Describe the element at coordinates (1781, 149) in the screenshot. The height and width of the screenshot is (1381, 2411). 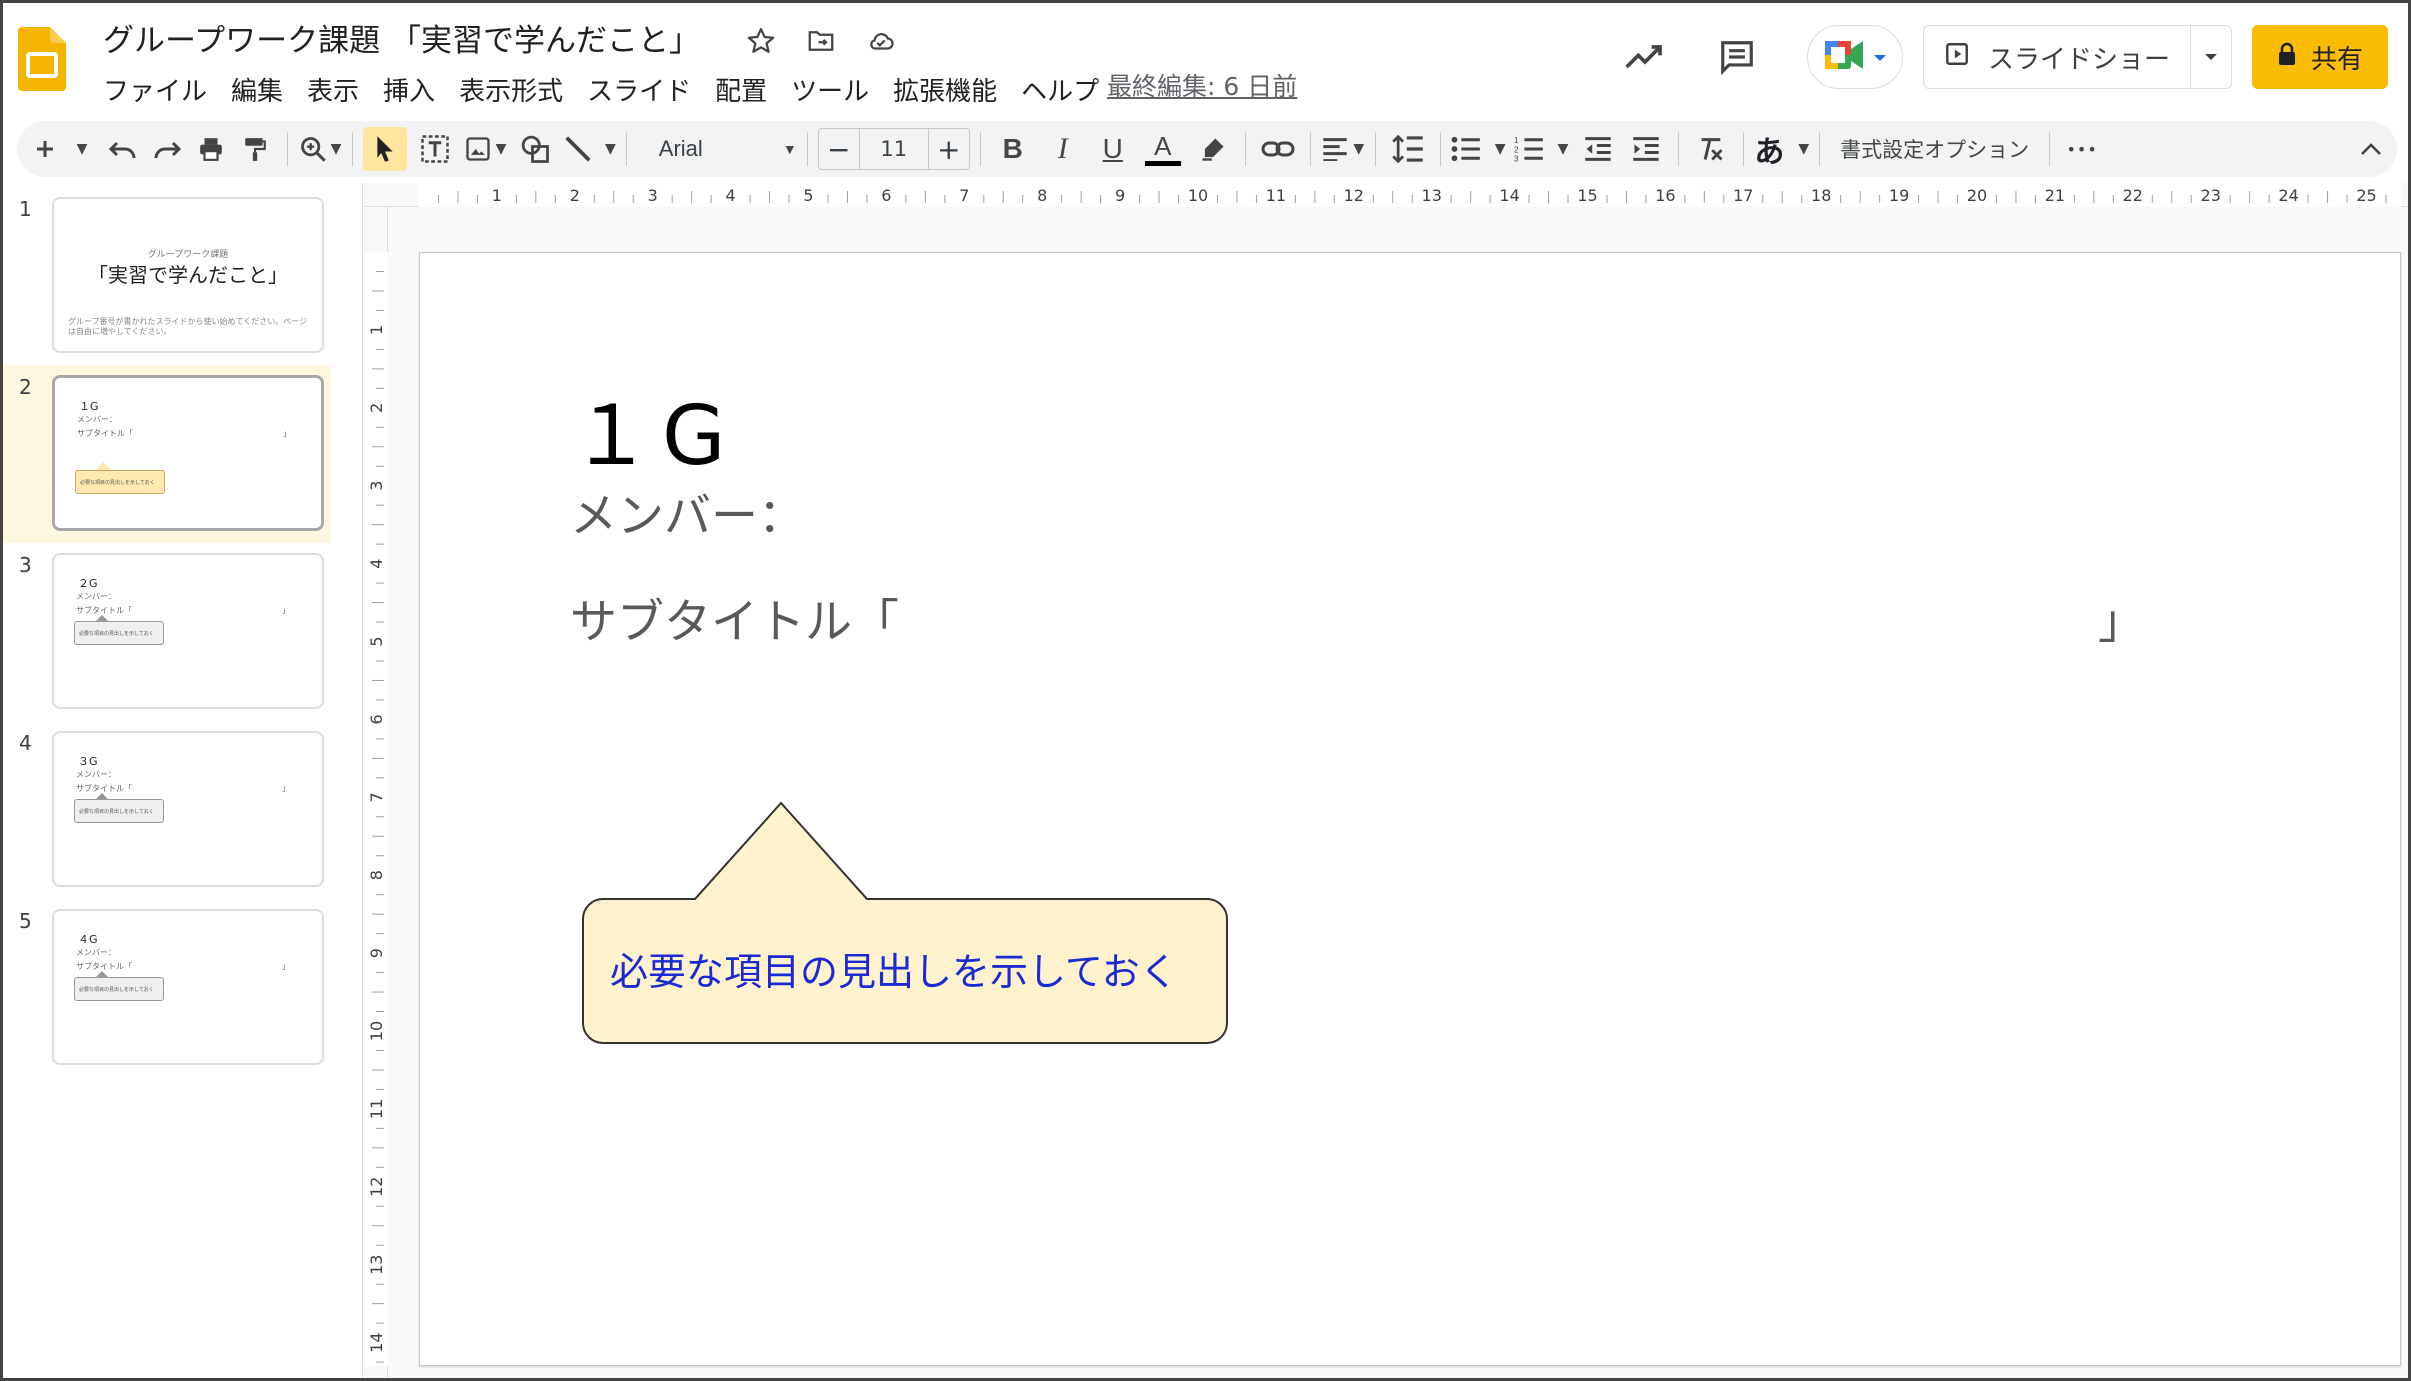
I see `input-tools-button: あ ▼` at that location.